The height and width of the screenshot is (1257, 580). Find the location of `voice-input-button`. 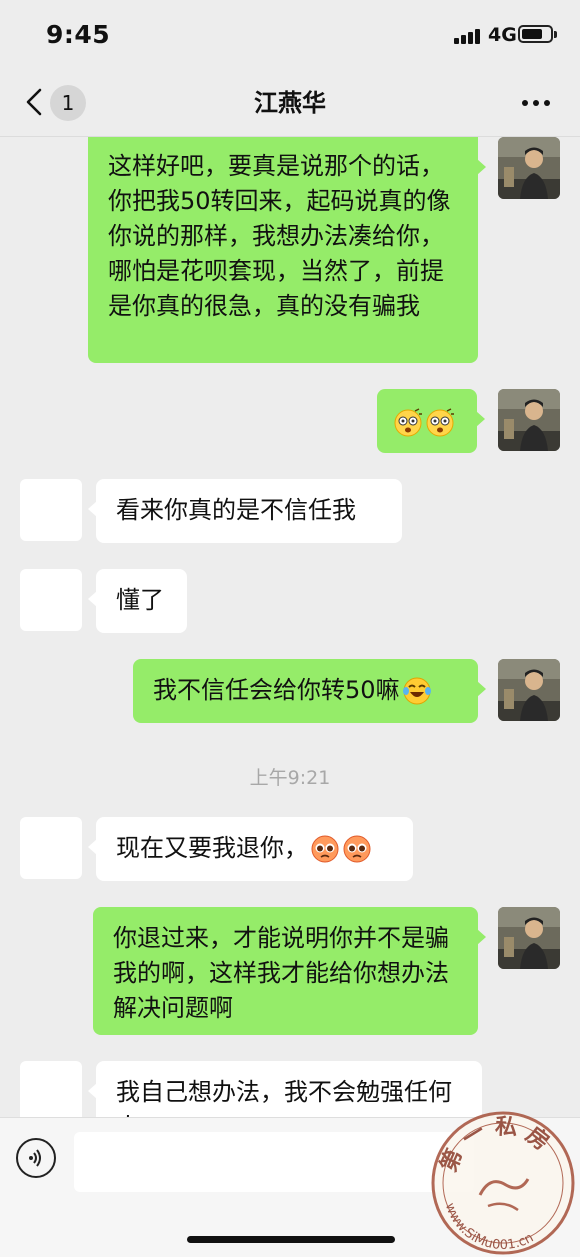

voice-input-button is located at coordinates (36, 1158).